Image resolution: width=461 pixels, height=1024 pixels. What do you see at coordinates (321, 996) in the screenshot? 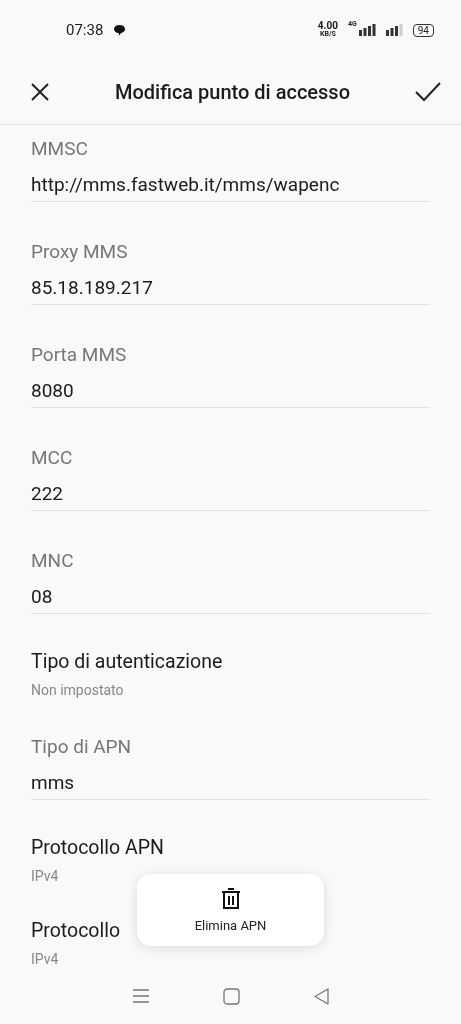
I see `back-icon` at bounding box center [321, 996].